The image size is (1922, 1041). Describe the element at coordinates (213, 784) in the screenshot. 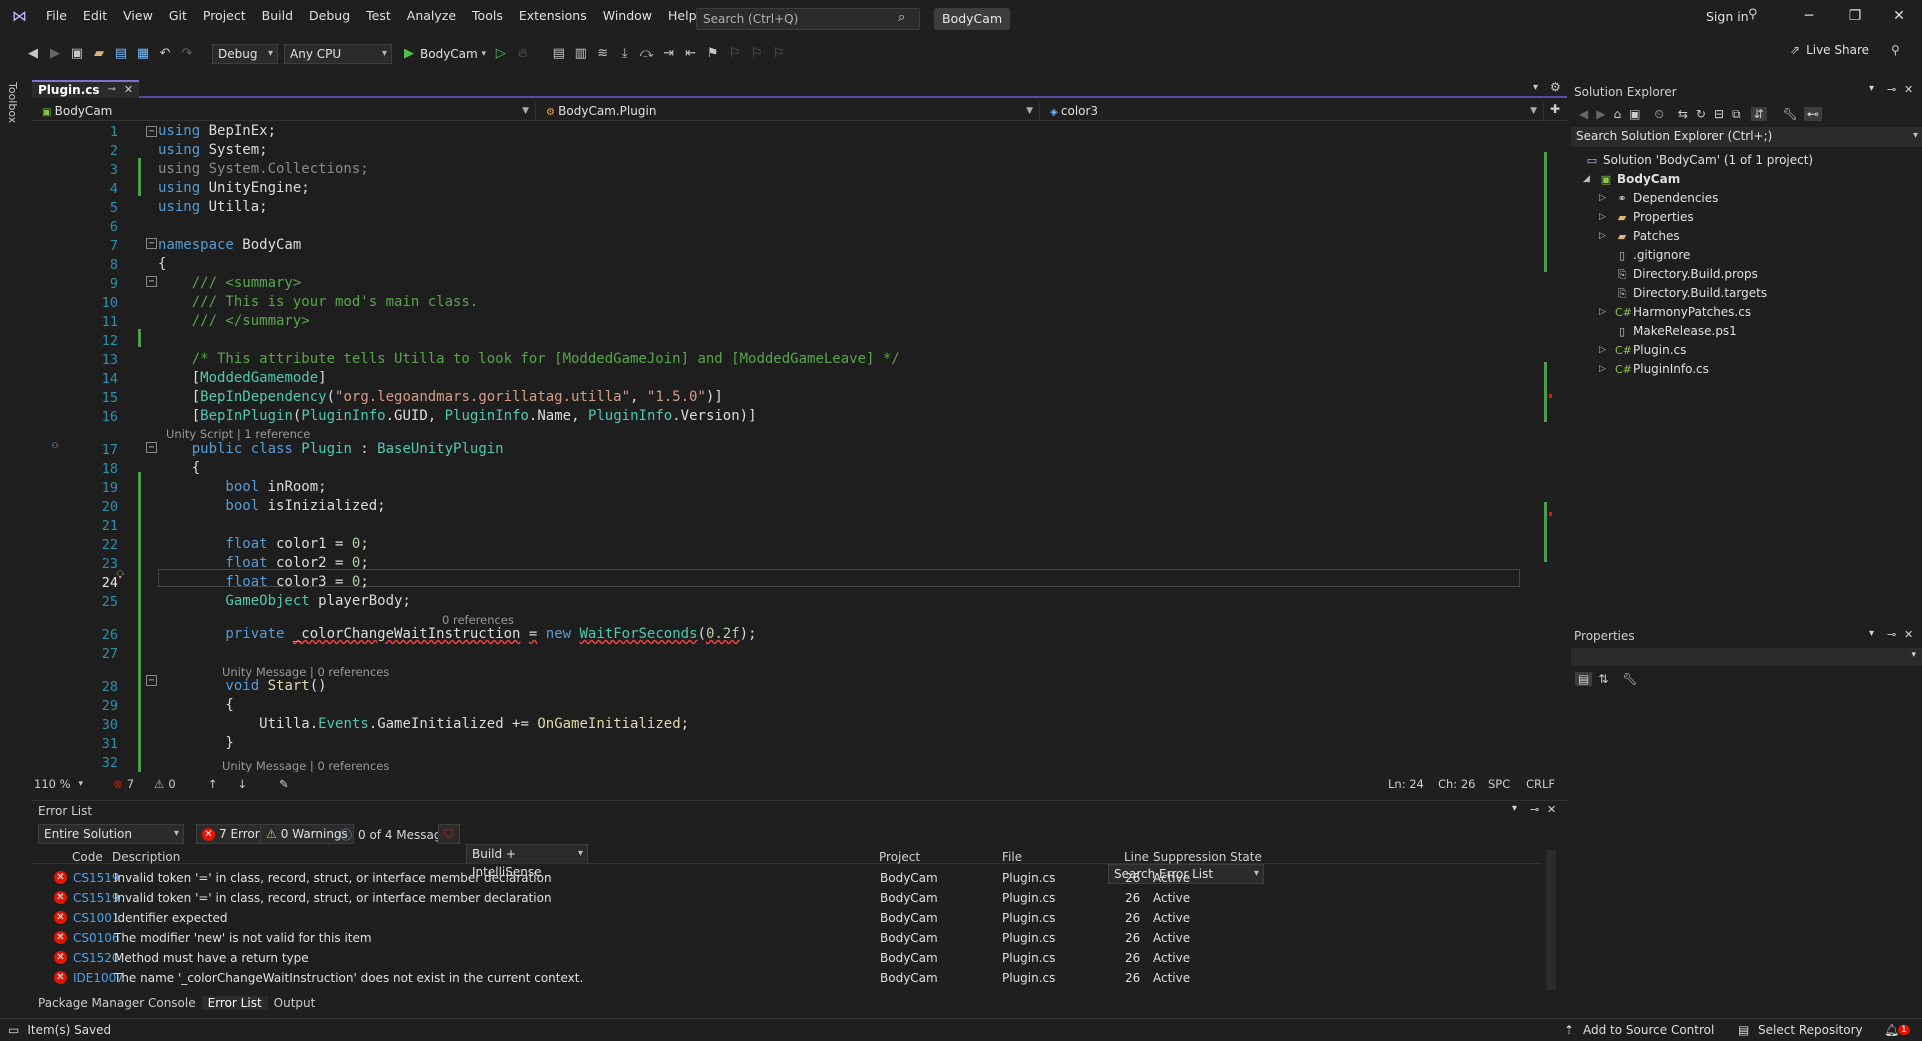

I see `prev-issue-icon: ↑` at that location.